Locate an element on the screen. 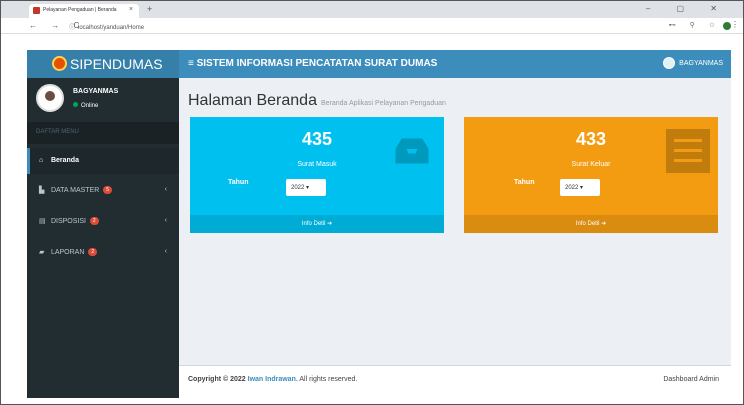  logo-text: SIPENDUMAS is located at coordinates (116, 64).